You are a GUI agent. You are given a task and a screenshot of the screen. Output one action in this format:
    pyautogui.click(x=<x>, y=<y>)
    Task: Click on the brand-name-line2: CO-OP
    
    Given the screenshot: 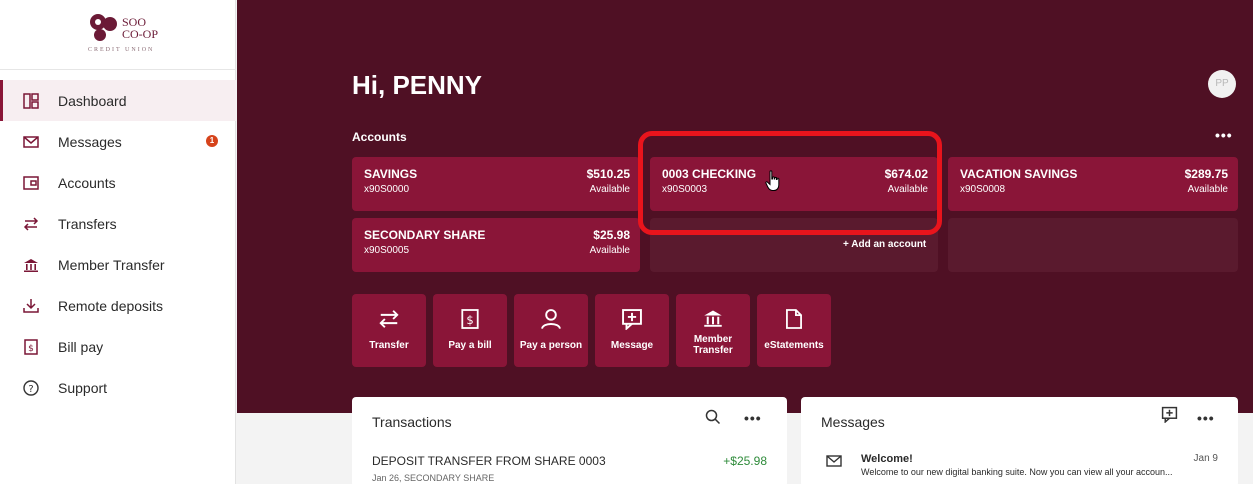 What is the action you would take?
    pyautogui.click(x=140, y=34)
    